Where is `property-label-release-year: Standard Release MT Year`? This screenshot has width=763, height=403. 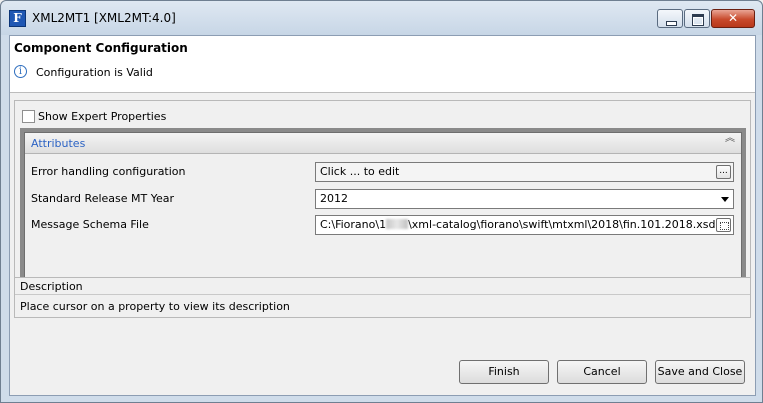
property-label-release-year: Standard Release MT Year is located at coordinates (103, 198).